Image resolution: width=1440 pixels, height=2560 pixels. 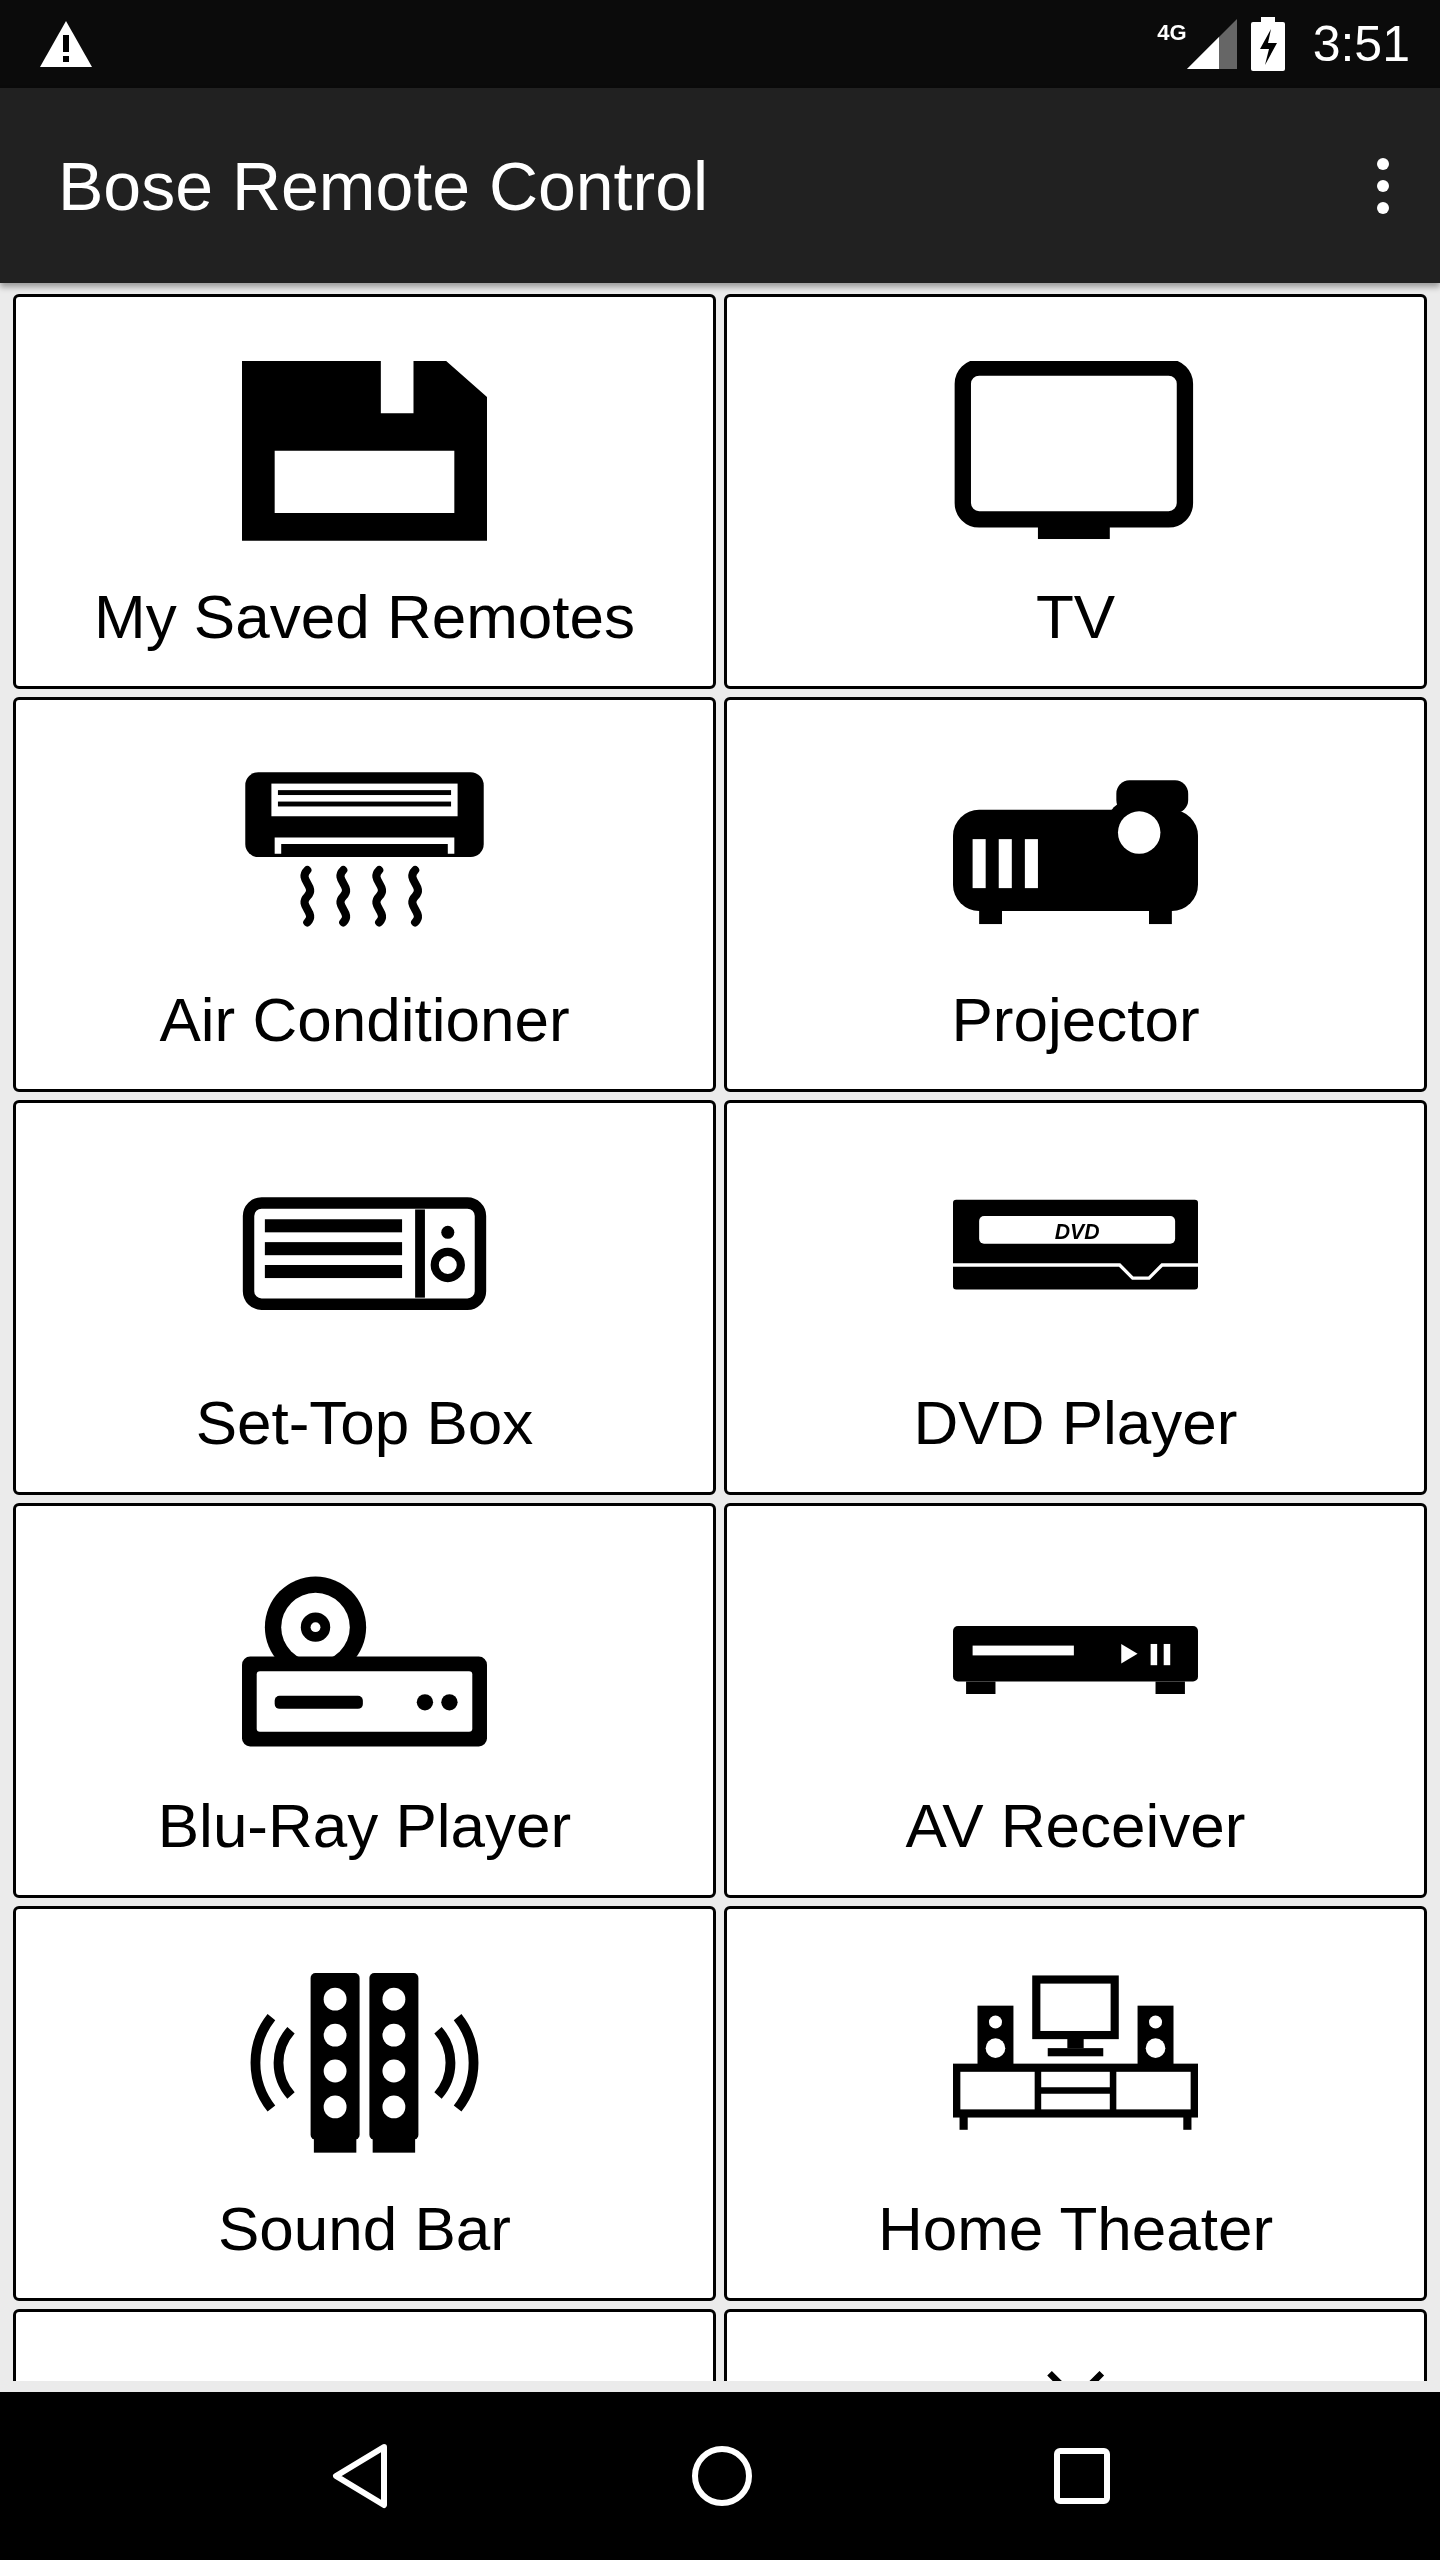 What do you see at coordinates (1075, 1825) in the screenshot?
I see `device-label: AV Receiver` at bounding box center [1075, 1825].